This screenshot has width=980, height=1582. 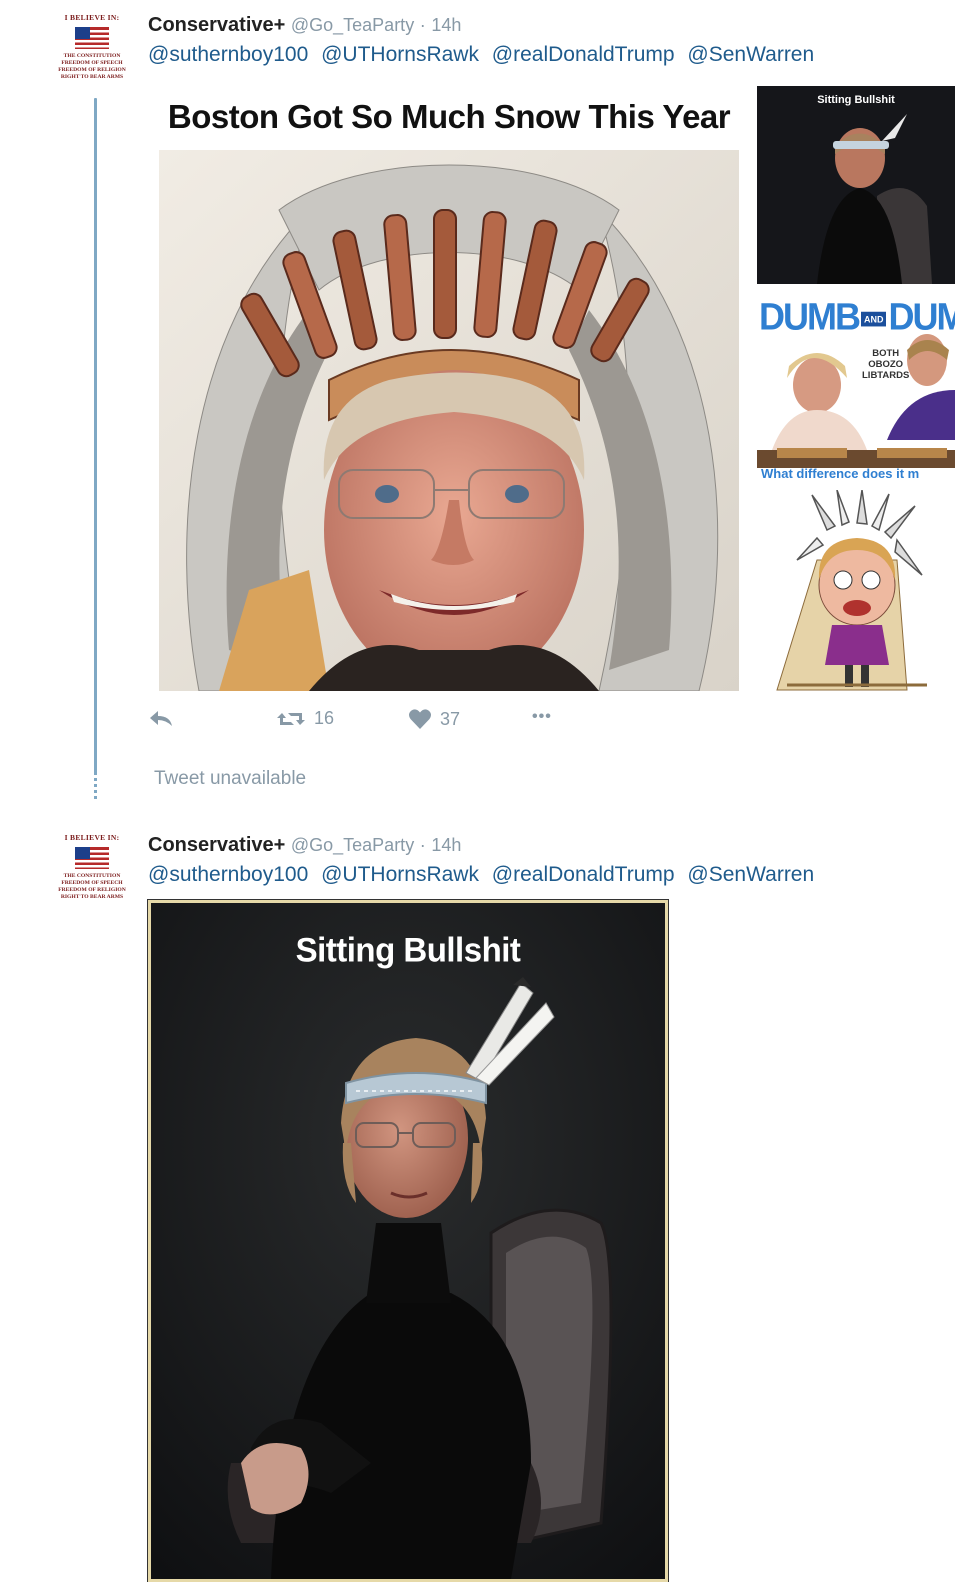 I want to click on reply-button, so click(x=165, y=718).